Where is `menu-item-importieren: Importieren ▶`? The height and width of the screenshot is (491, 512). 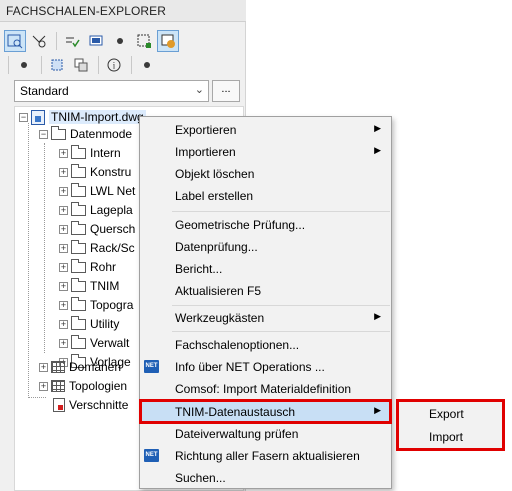
menu-item-importieren: Importieren ▶ is located at coordinates (265, 152).